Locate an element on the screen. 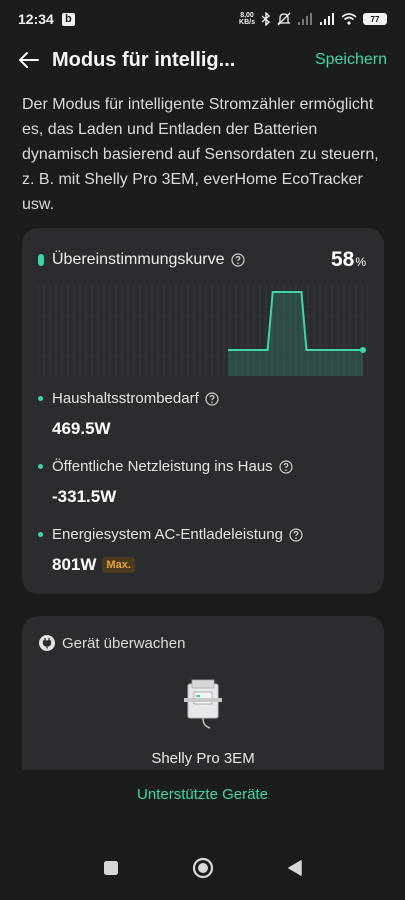 This screenshot has width=405, height=900. device-name: Shelly Pro 3EM is located at coordinates (203, 758).